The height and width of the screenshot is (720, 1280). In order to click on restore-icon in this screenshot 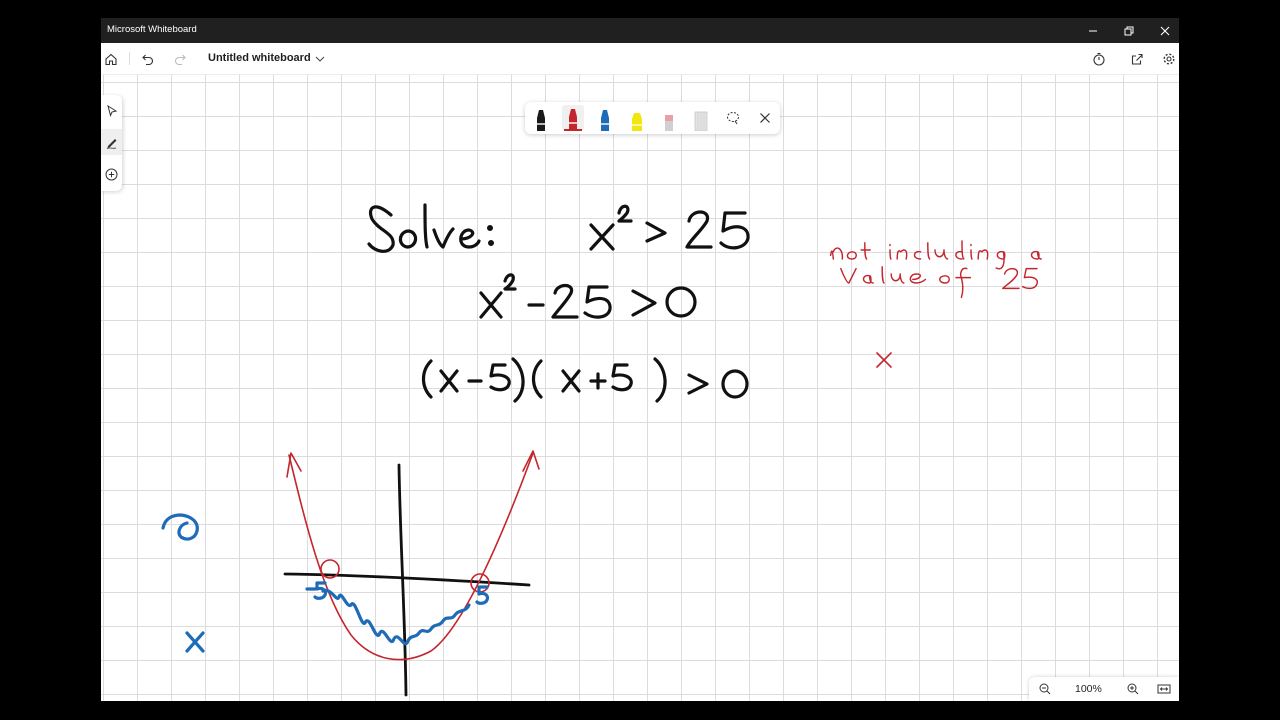, I will do `click(1129, 30)`.